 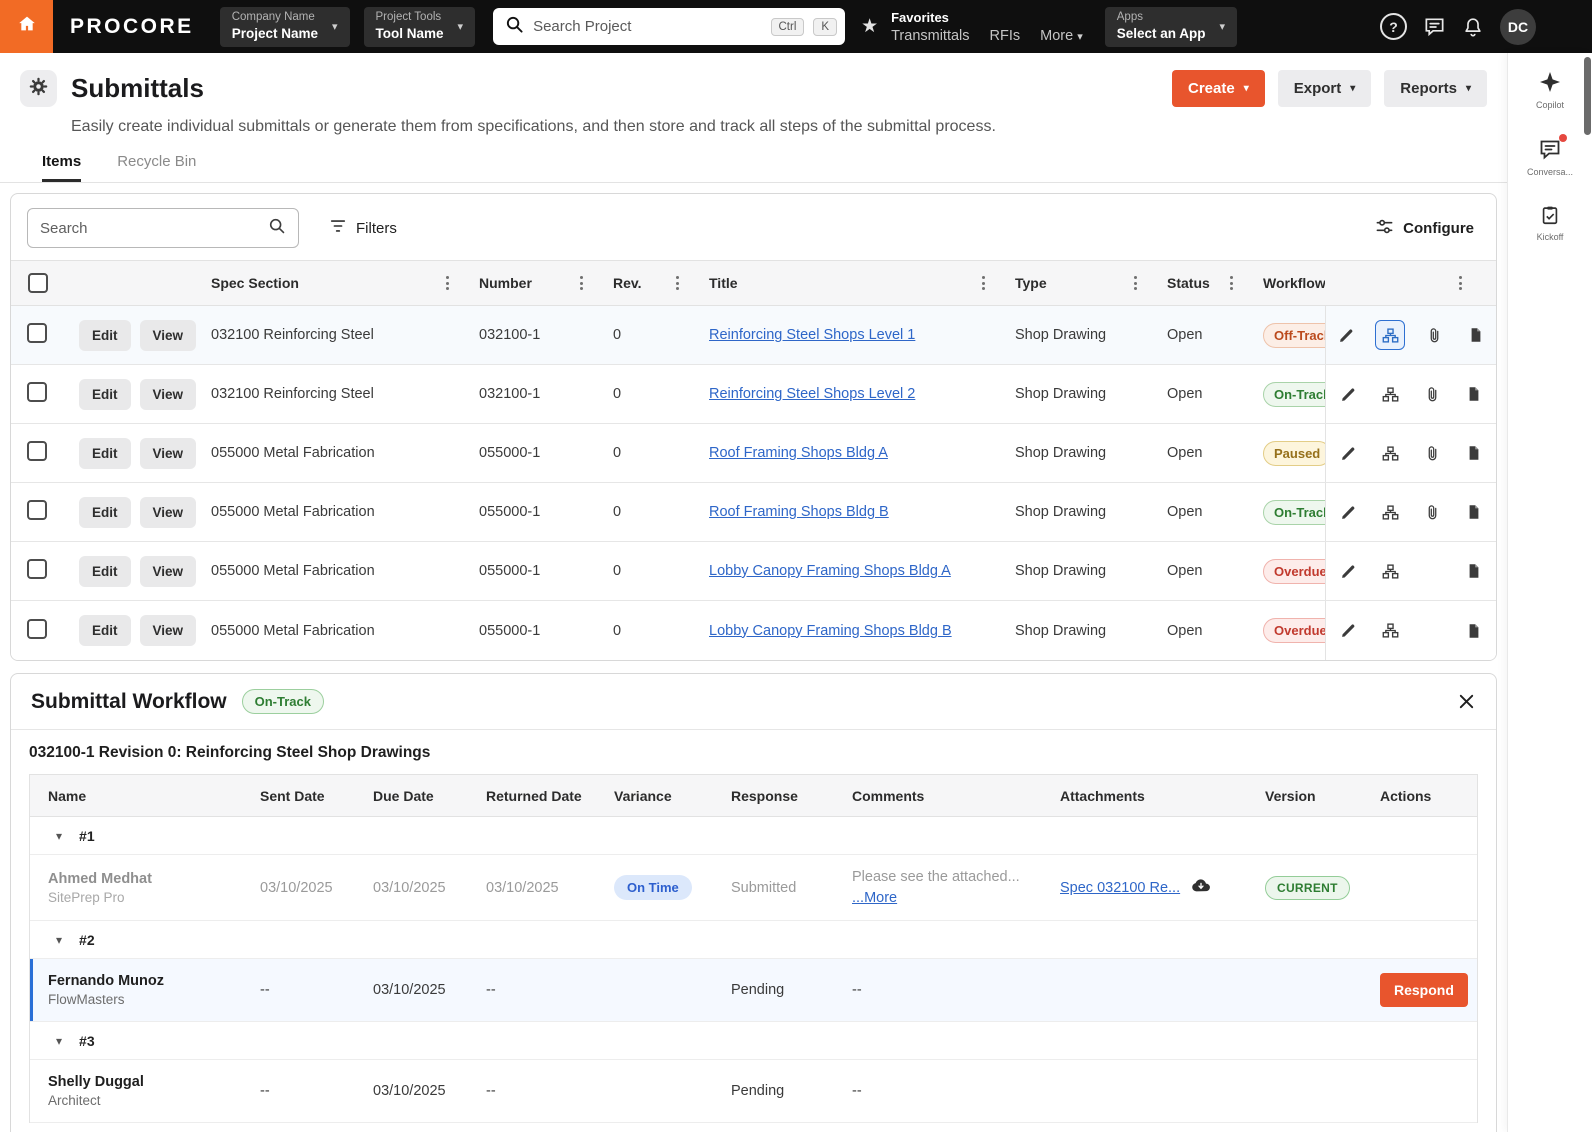 I want to click on table-search-input, so click(x=154, y=228).